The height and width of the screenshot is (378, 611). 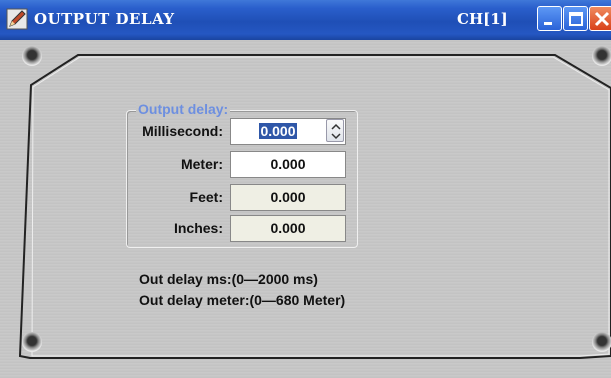 What do you see at coordinates (288, 197) in the screenshot?
I see `feet-field: 0.000` at bounding box center [288, 197].